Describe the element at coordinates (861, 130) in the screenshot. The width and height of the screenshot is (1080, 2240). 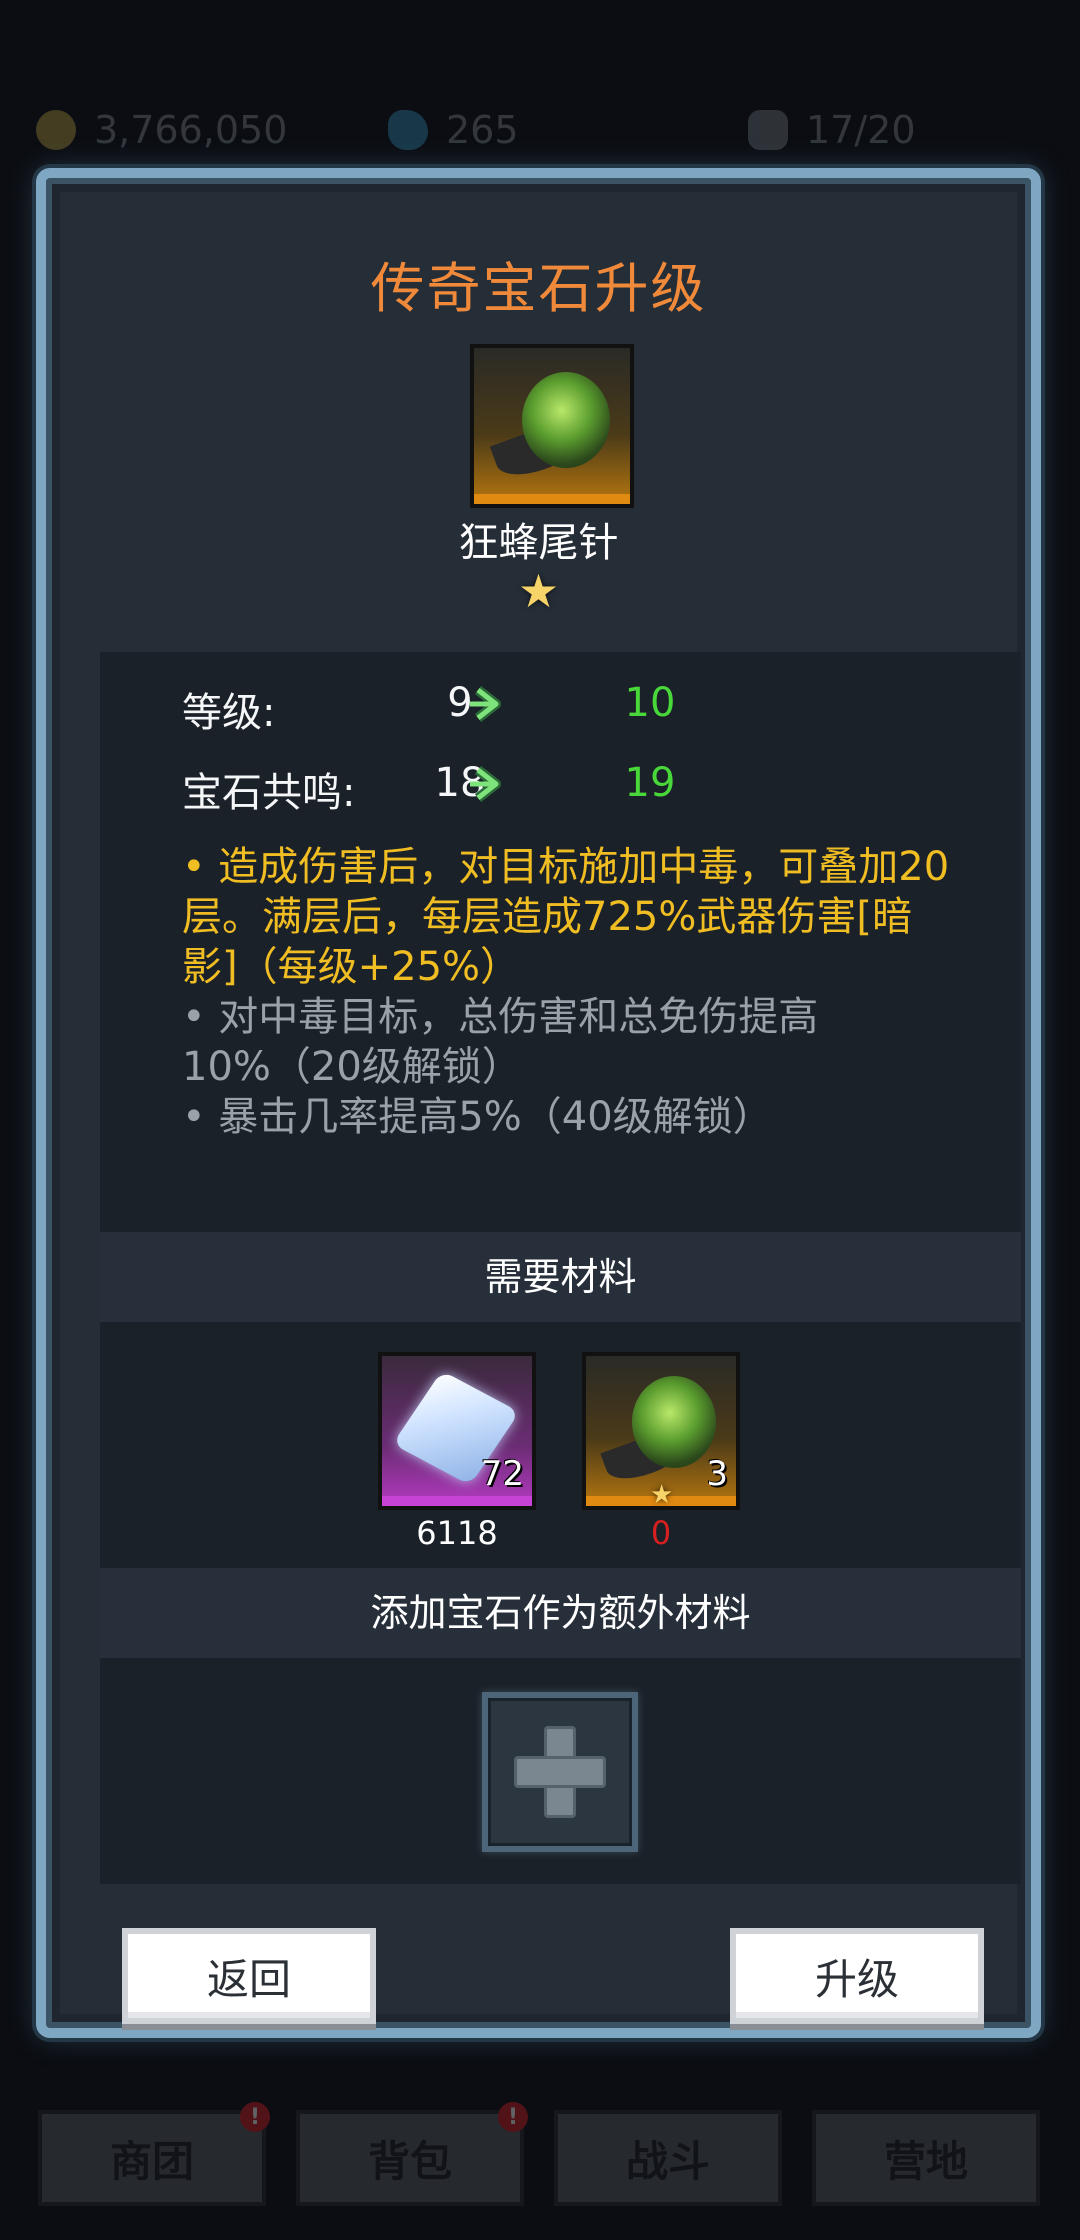
I see `energy-amount: 17/20` at that location.